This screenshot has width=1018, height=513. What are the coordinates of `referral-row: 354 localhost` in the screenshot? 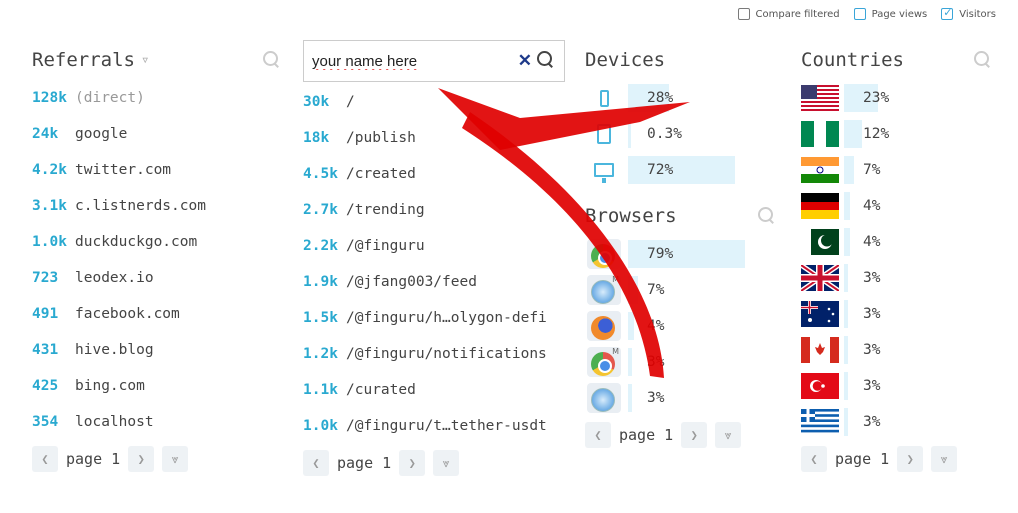 It's located at (157, 422).